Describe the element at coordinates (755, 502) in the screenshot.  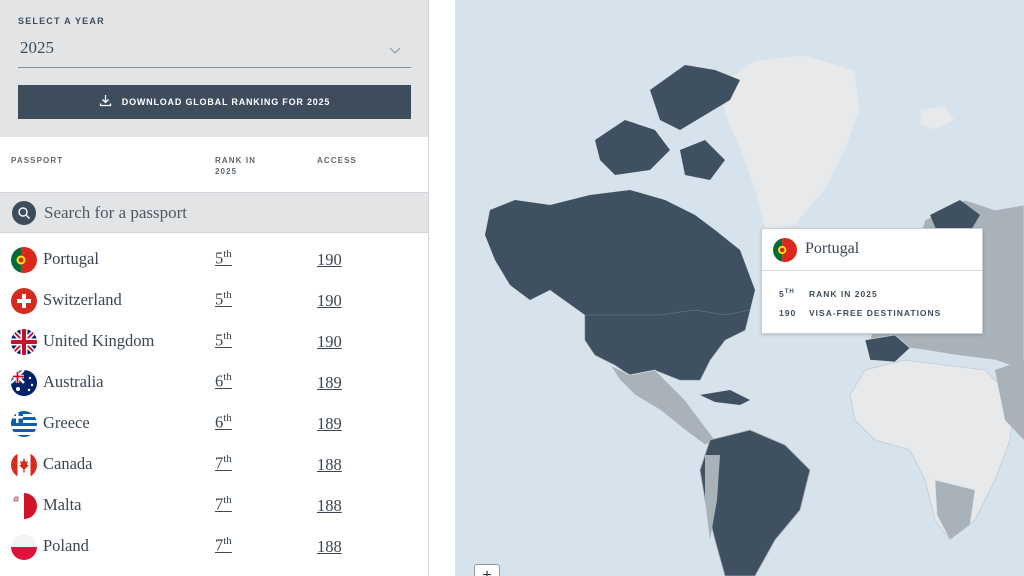
I see `map-region-south-america` at that location.